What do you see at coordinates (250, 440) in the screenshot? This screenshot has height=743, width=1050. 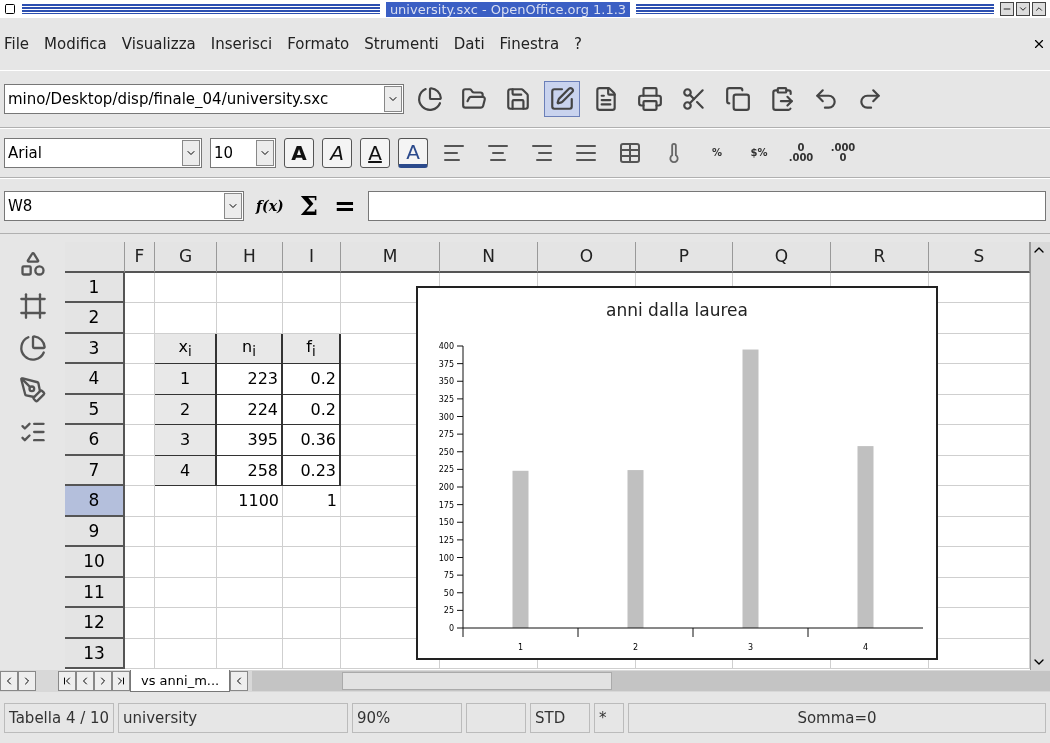 I see `table-cell: 395` at bounding box center [250, 440].